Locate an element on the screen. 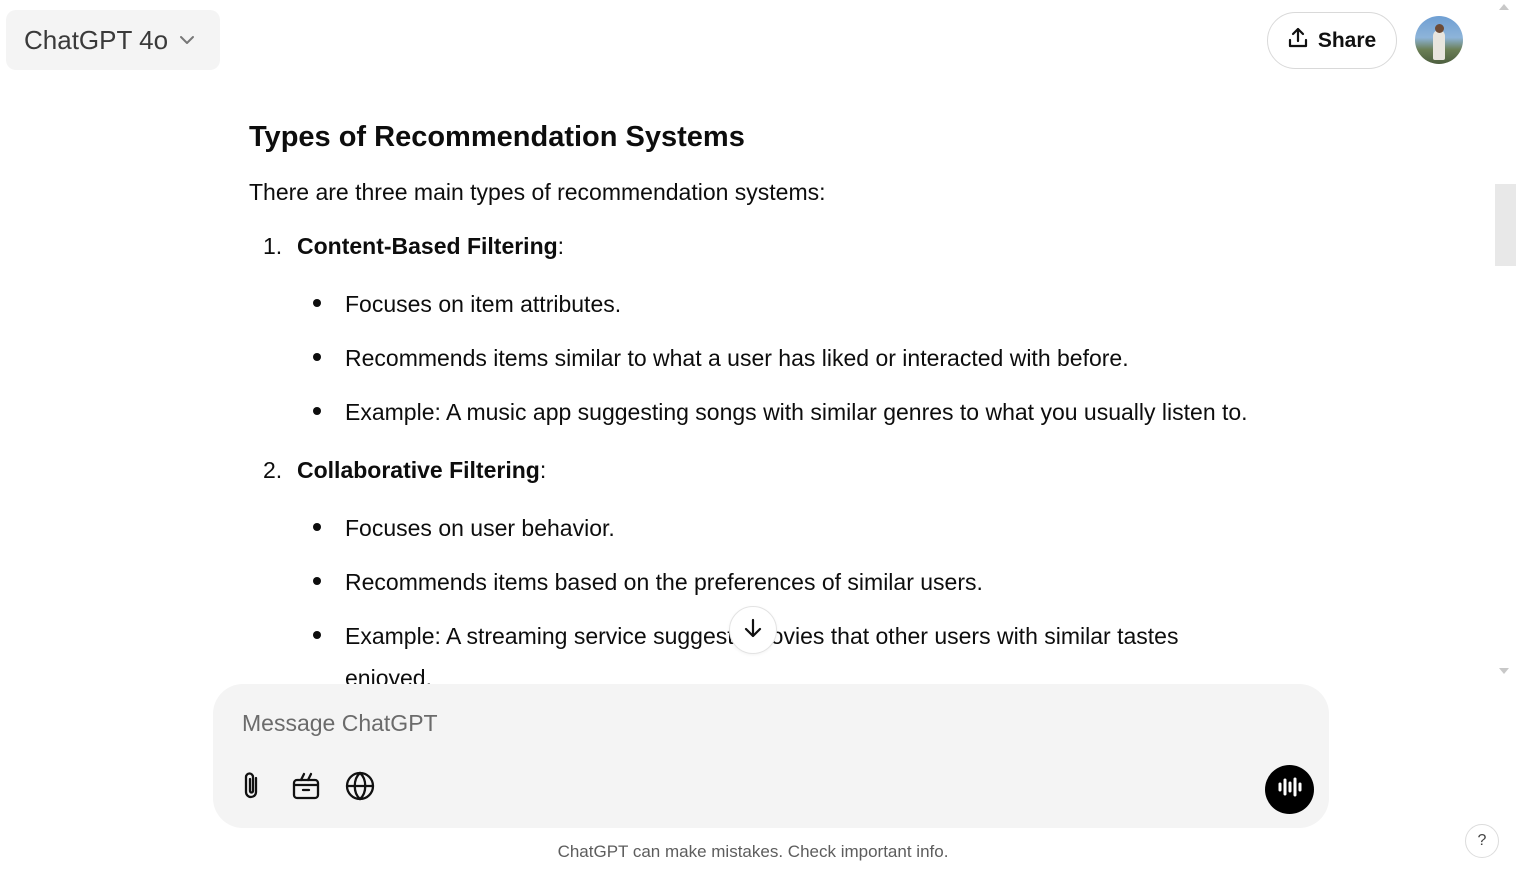 This screenshot has height=872, width=1517. scroll-to-bottom-button is located at coordinates (753, 630).